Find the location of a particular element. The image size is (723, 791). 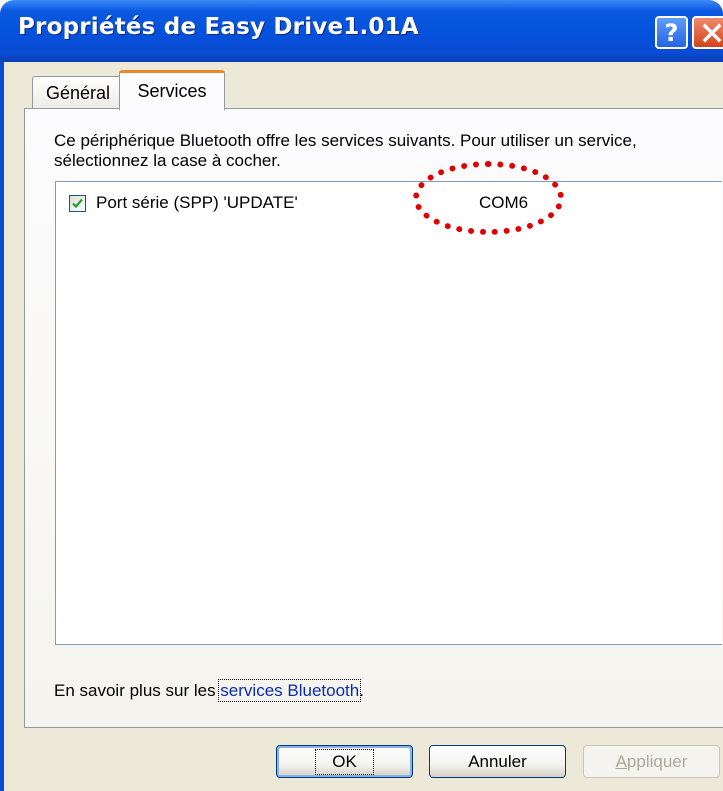

cancel-button-label: Annuler is located at coordinates (497, 761).